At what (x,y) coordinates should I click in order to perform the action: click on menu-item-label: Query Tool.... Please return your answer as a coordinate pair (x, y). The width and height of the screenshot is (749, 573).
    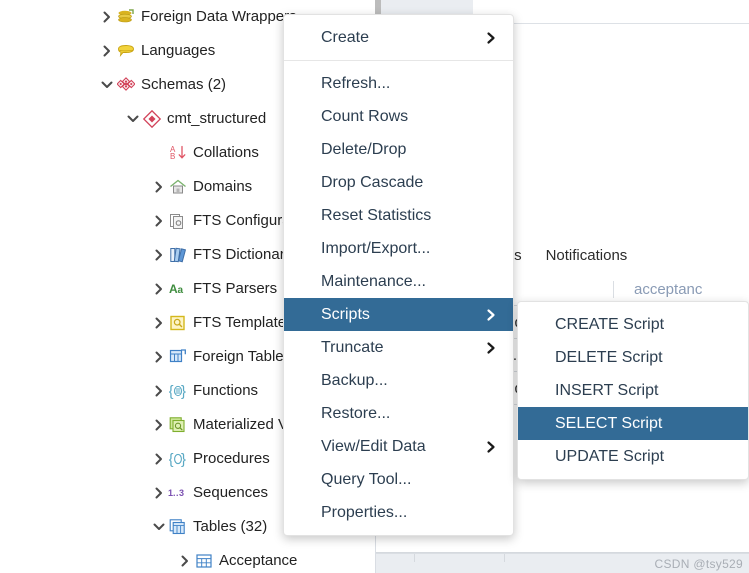
    Looking at the image, I should click on (366, 479).